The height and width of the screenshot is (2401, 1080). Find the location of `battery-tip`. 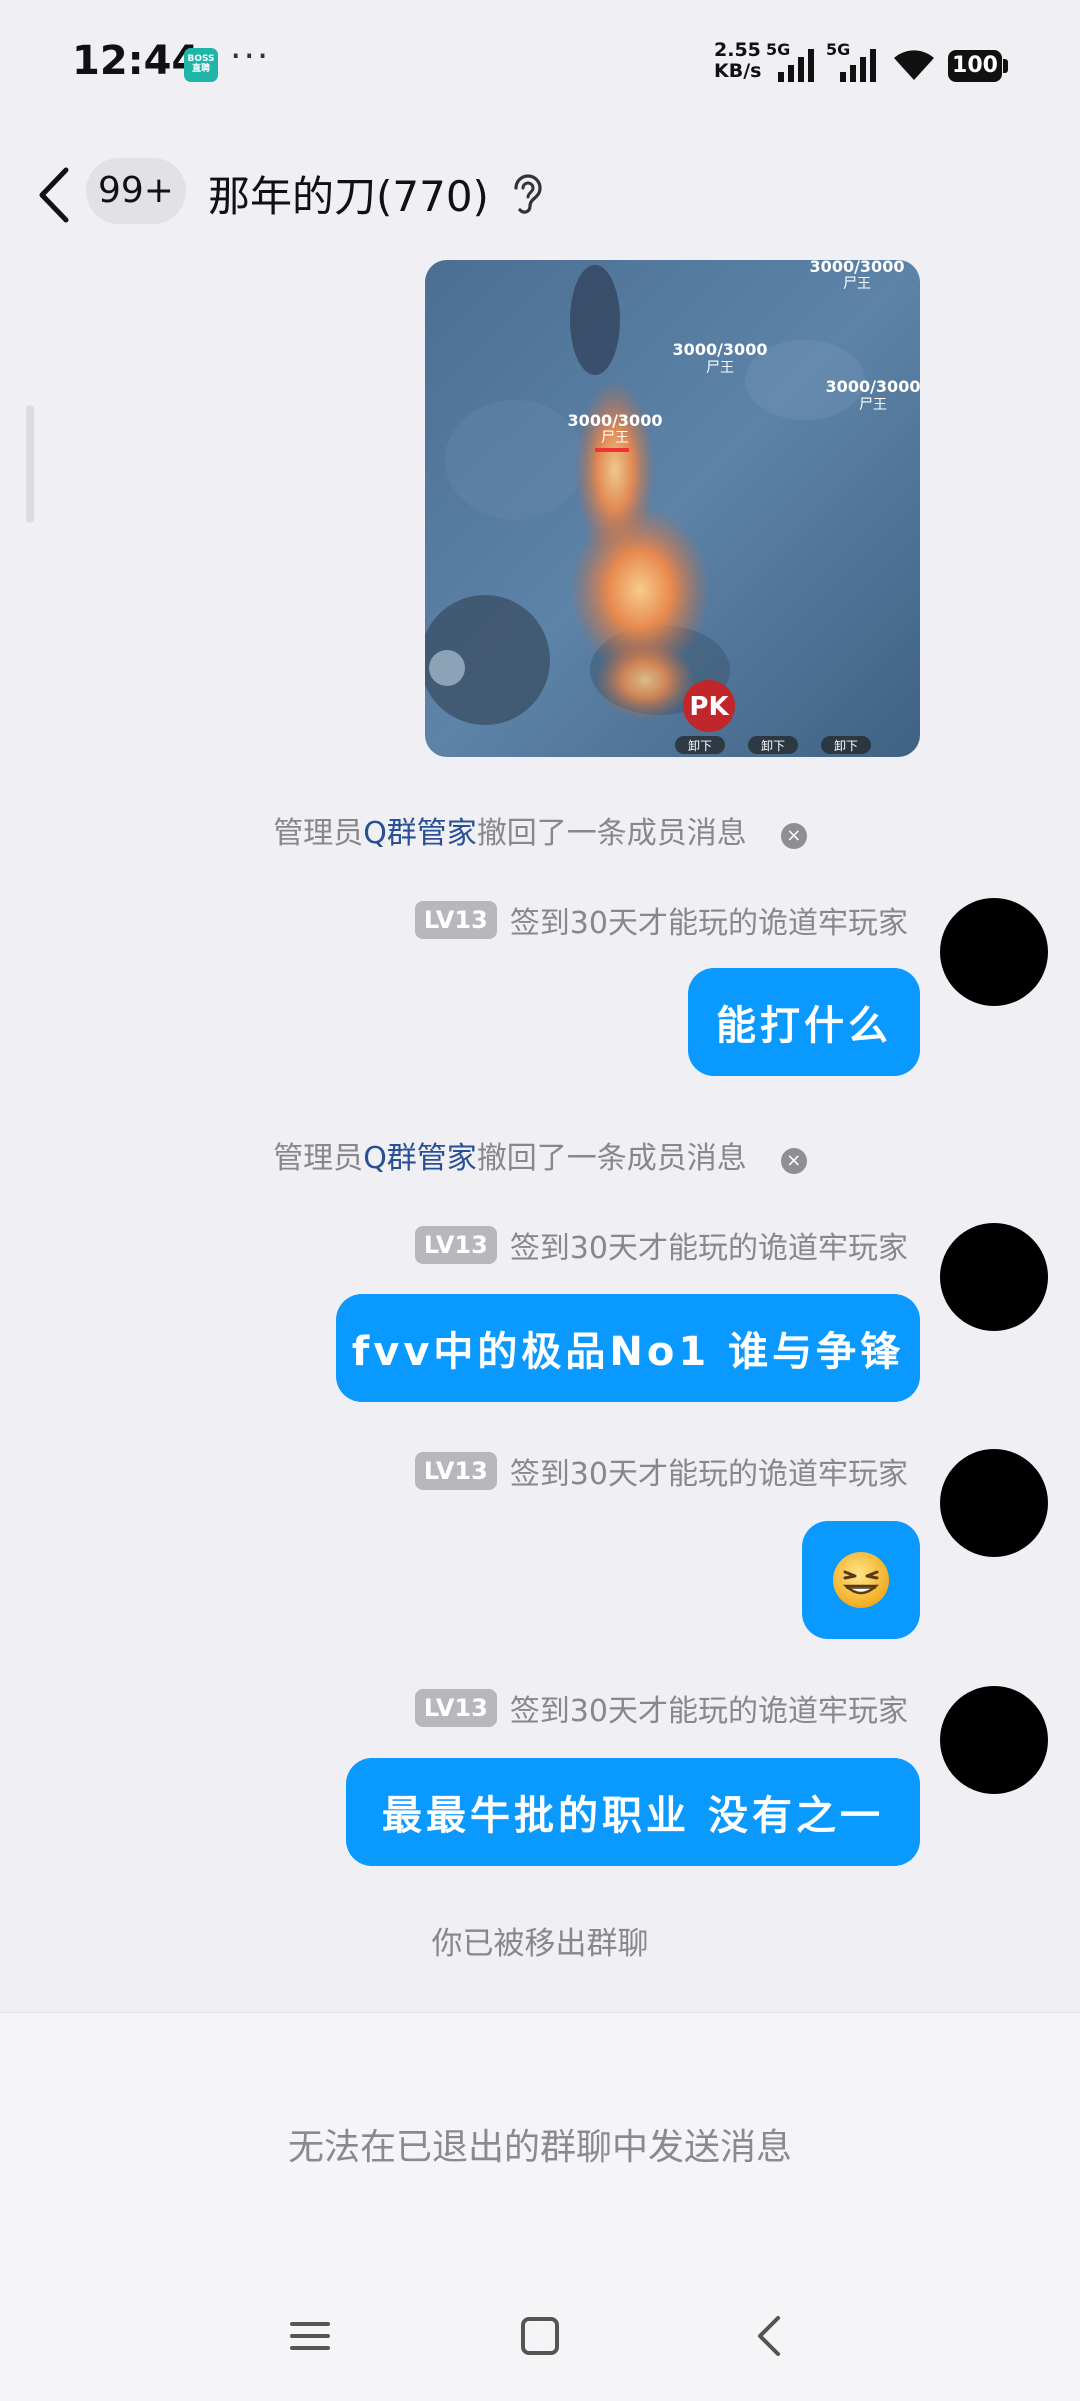

battery-tip is located at coordinates (1005, 66).